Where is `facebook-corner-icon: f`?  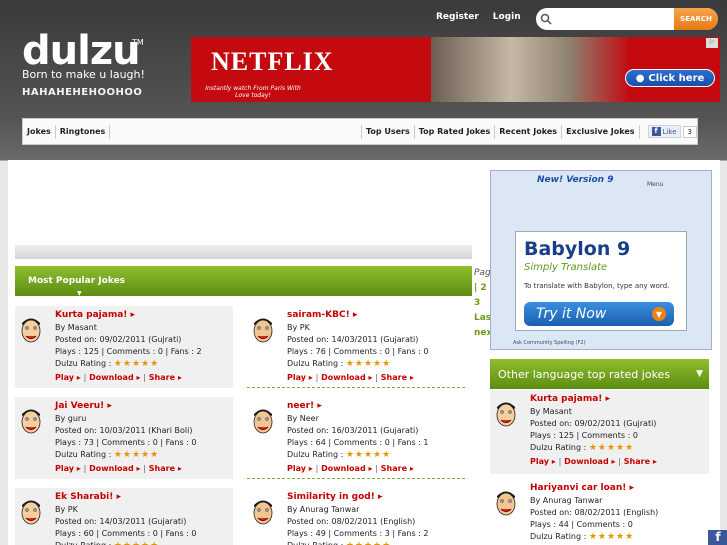
facebook-corner-icon: f is located at coordinates (717, 537).